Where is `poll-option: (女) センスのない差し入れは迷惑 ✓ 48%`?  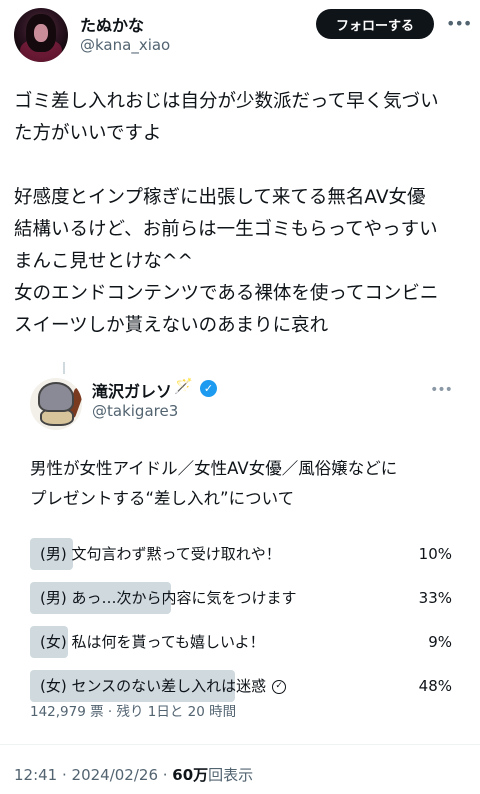 poll-option: (女) センスのない差し入れは迷惑 ✓ 48% is located at coordinates (241, 686).